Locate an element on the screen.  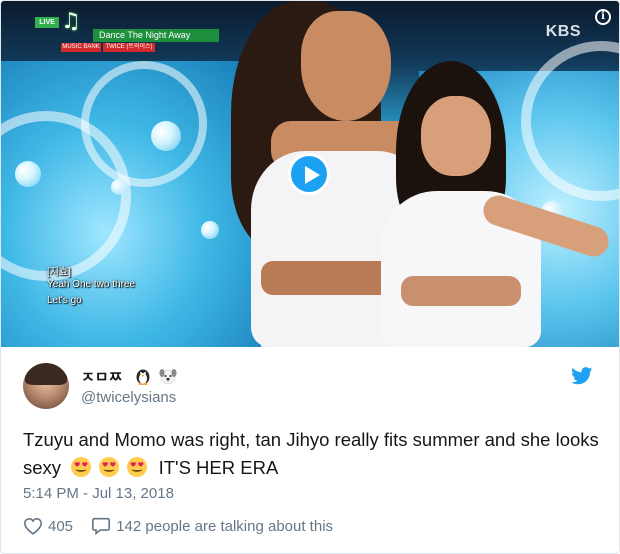
channel-watermark: KBS is located at coordinates (563, 31).